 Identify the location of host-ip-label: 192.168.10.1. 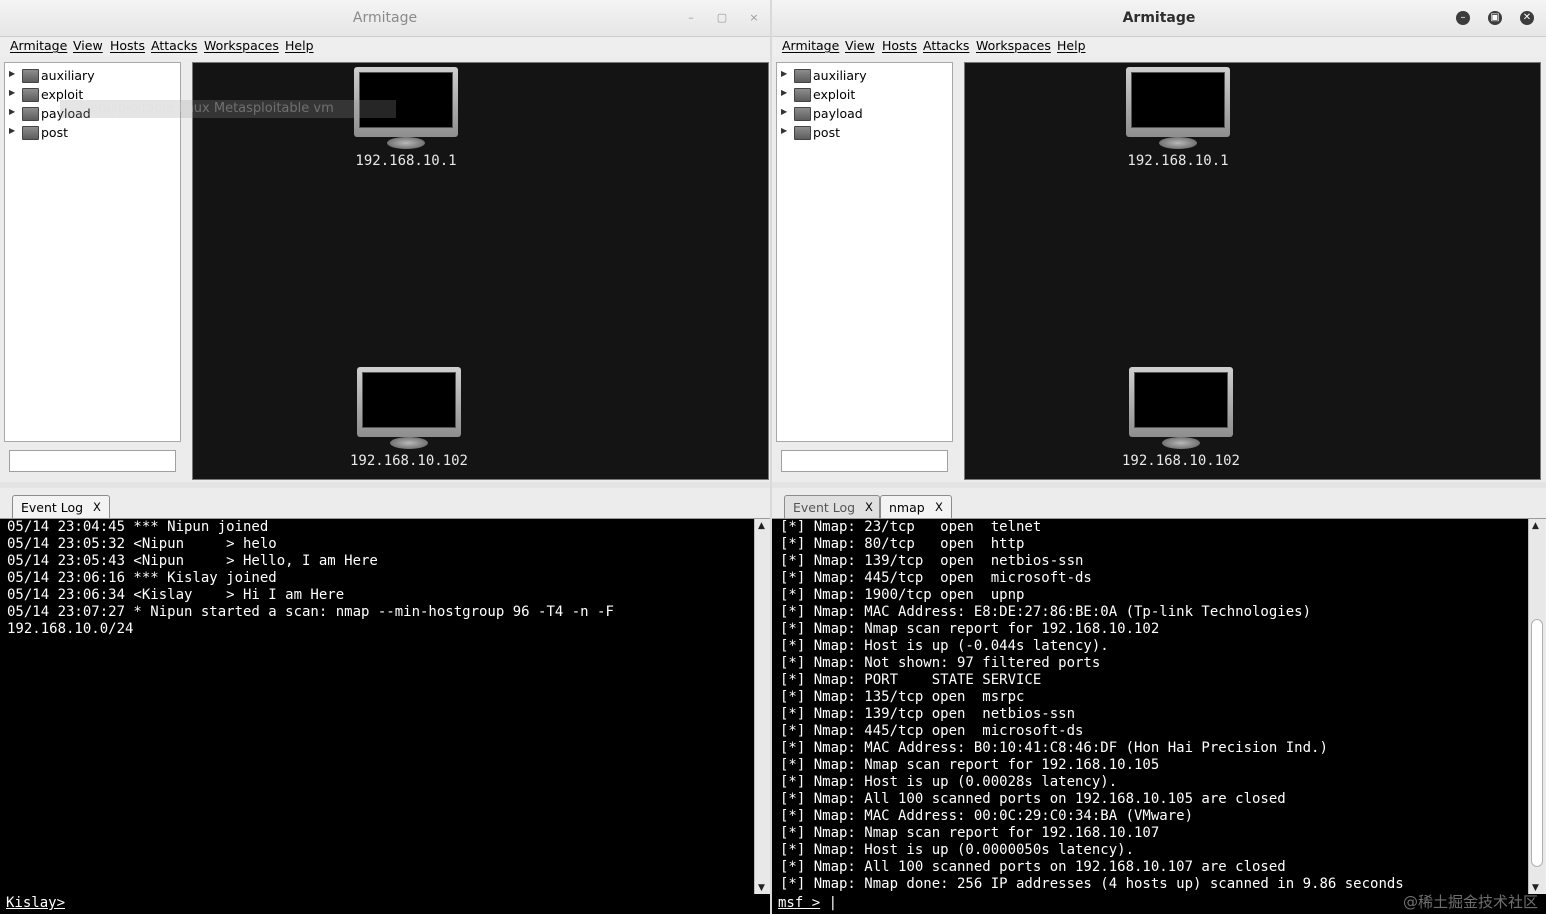
(1178, 161).